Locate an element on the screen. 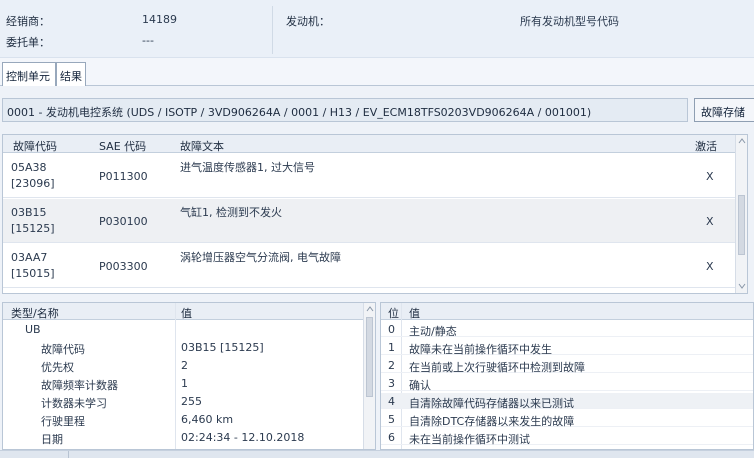  details-scroll-thumb is located at coordinates (369, 357).